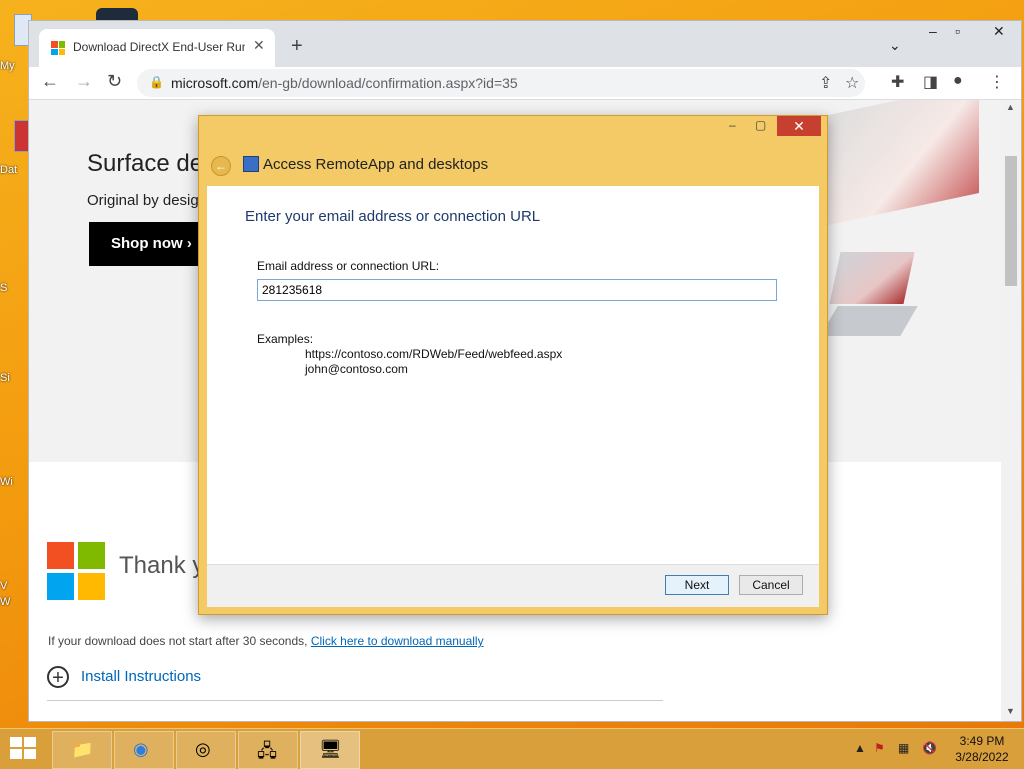 The image size is (1024, 769). I want to click on forward-icon: →, so click(84, 81).